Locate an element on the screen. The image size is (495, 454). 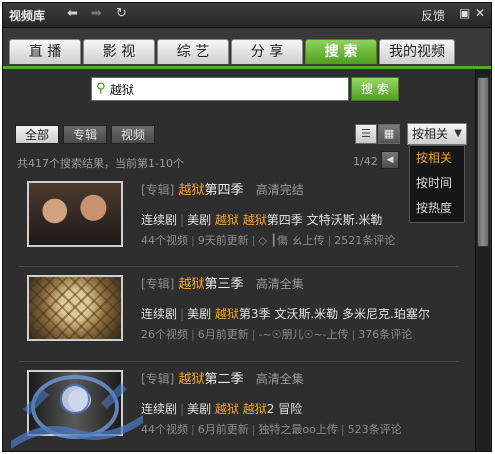
divider is located at coordinates (239, 266).